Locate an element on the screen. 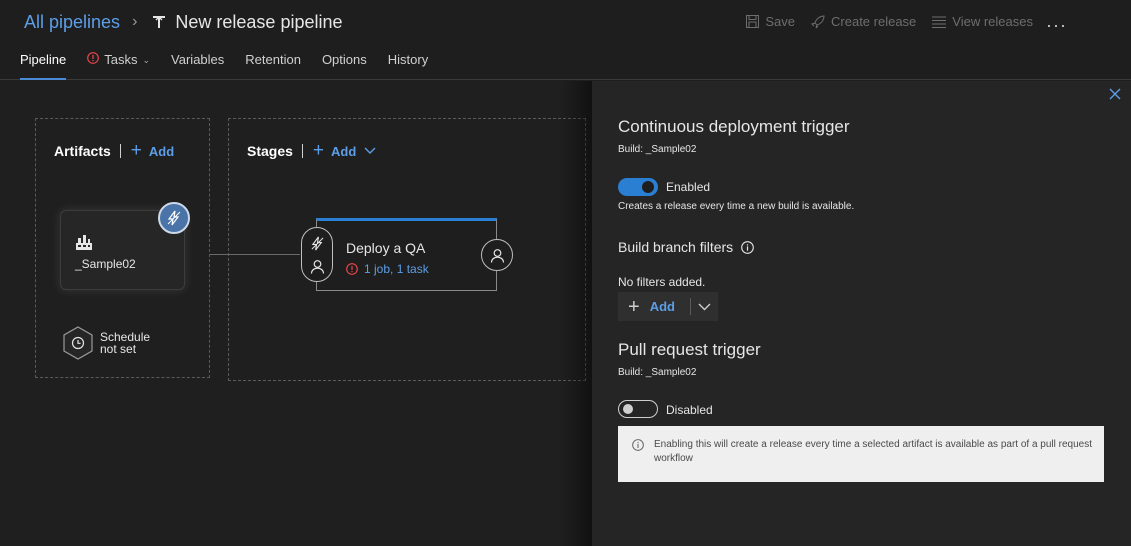 This screenshot has height=546, width=1131. tab-retention-label: Retention is located at coordinates (273, 59).